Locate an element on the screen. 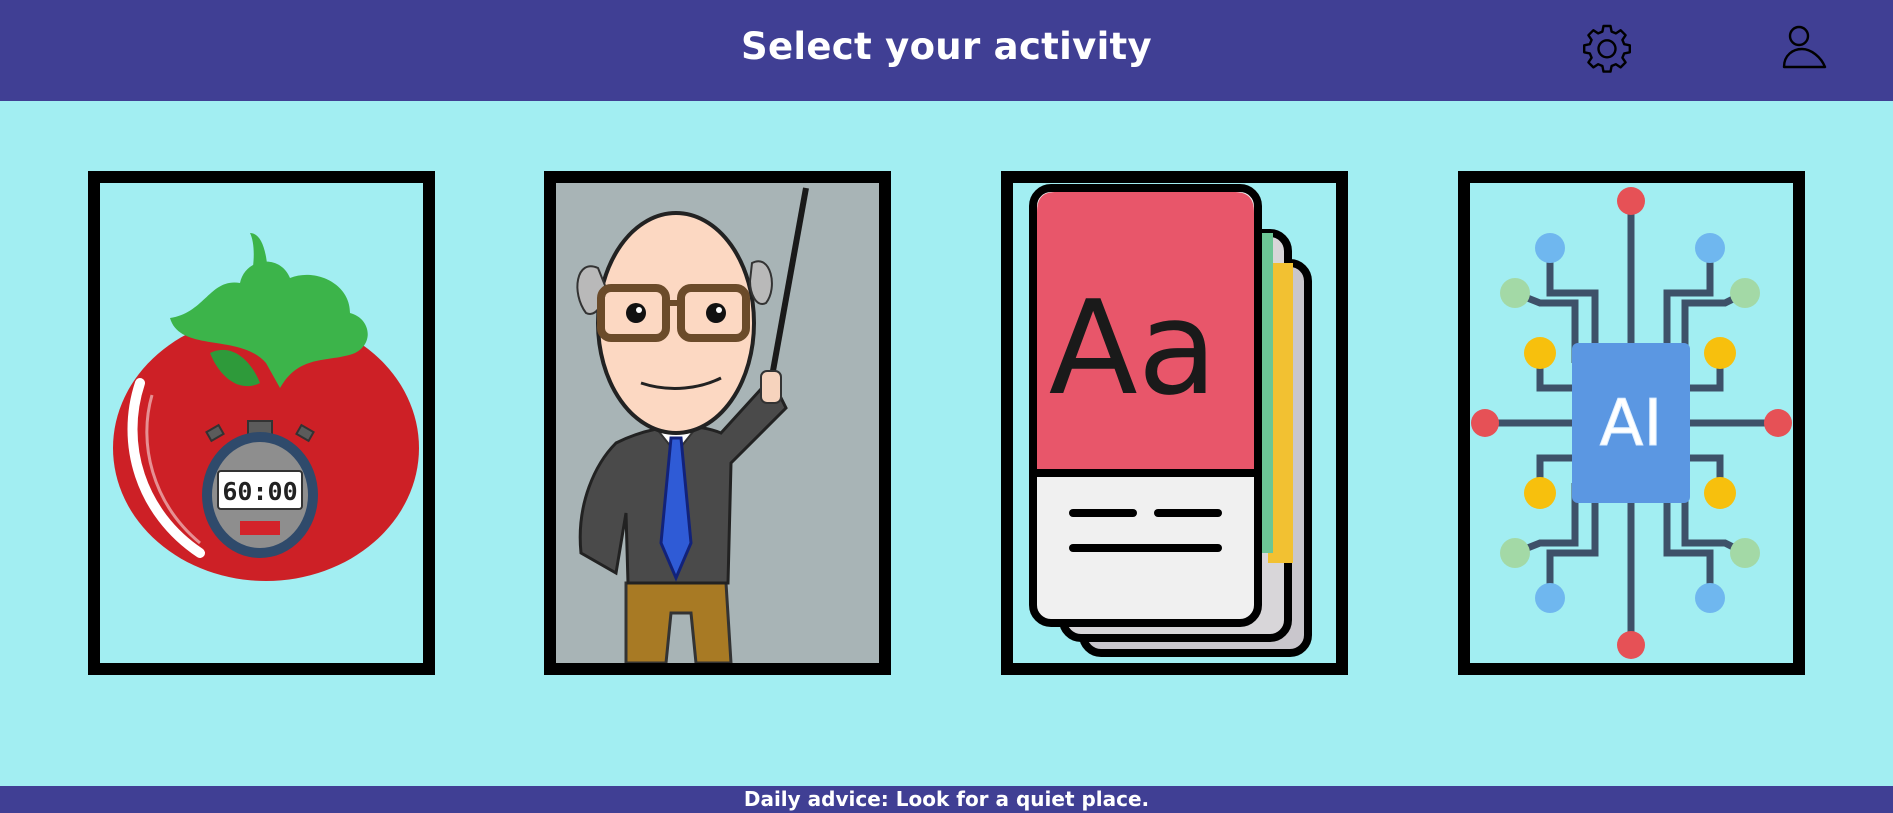 This screenshot has width=1893, height=813. pomodoro-timer-tomato-icon: 60:00 is located at coordinates (266, 407).